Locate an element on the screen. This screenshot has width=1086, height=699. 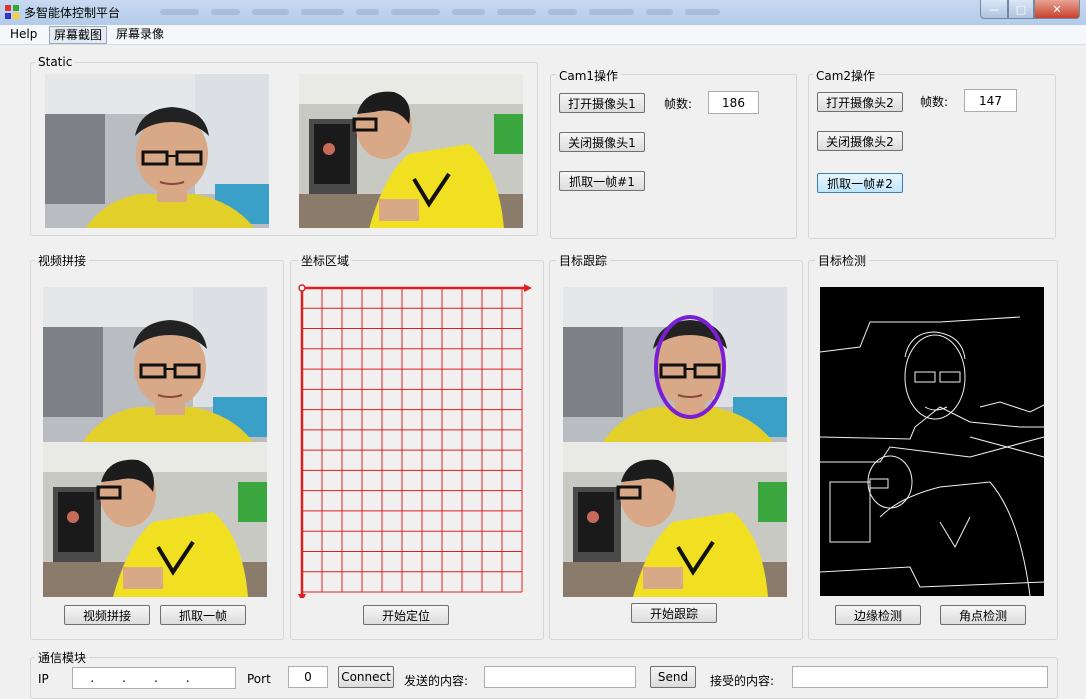
tracking-image-top is located at coordinates (675, 364).